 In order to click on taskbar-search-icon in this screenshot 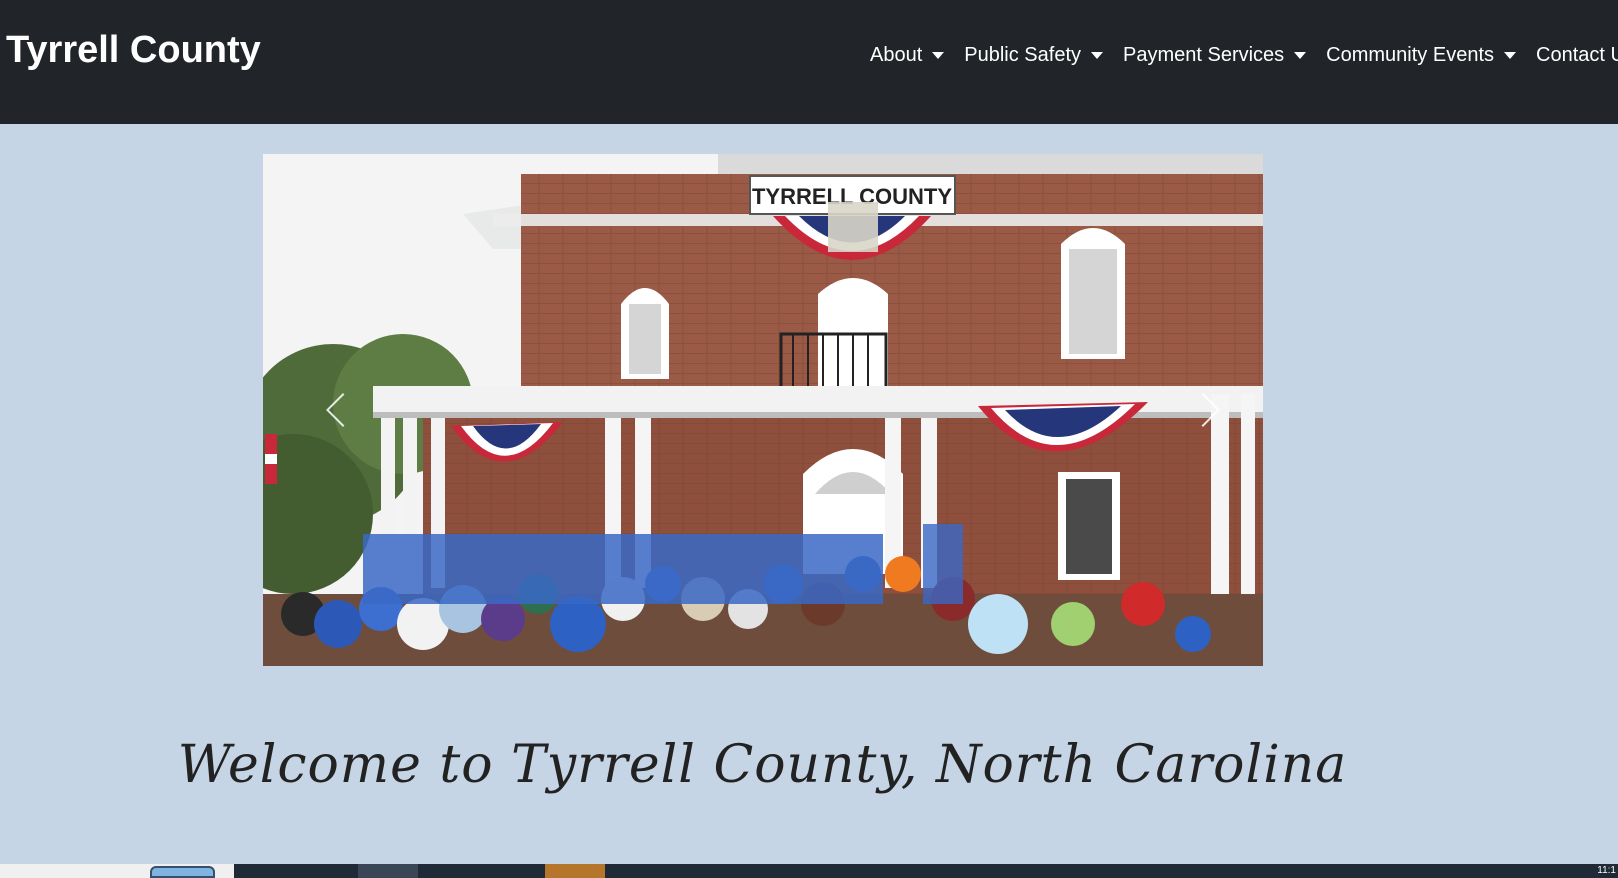, I will do `click(182, 872)`.